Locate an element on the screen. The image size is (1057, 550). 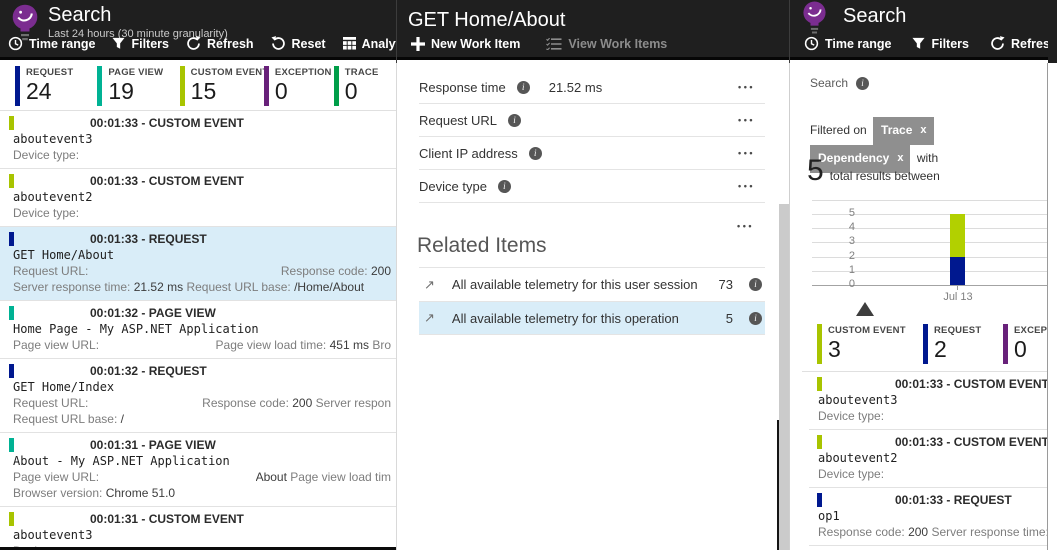
analytics-icon is located at coordinates (349, 43).